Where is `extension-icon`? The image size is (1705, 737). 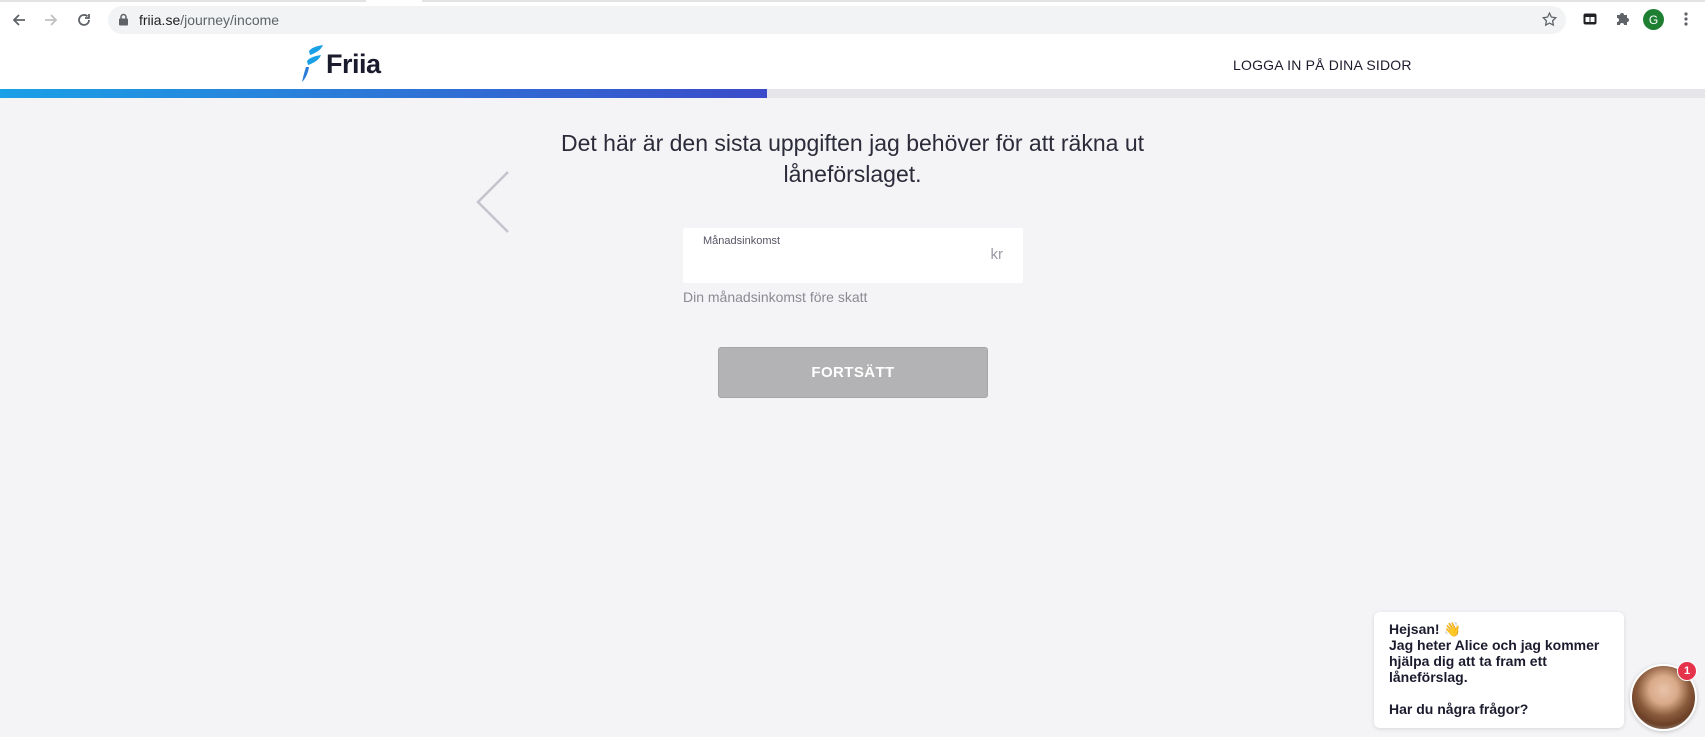
extension-icon is located at coordinates (1590, 19).